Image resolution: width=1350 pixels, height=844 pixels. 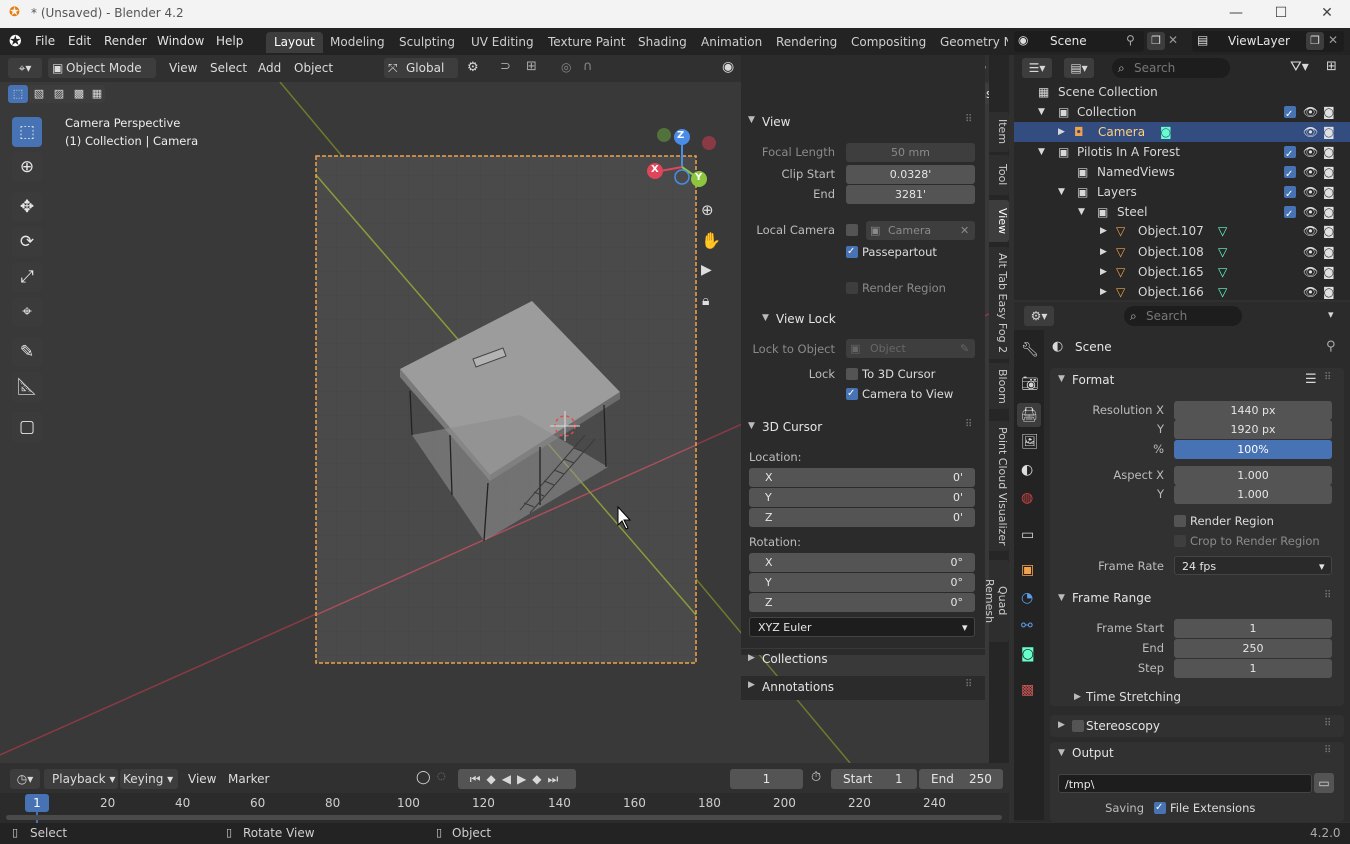 What do you see at coordinates (588, 66) in the screenshot?
I see `falloff-icon: ∩` at bounding box center [588, 66].